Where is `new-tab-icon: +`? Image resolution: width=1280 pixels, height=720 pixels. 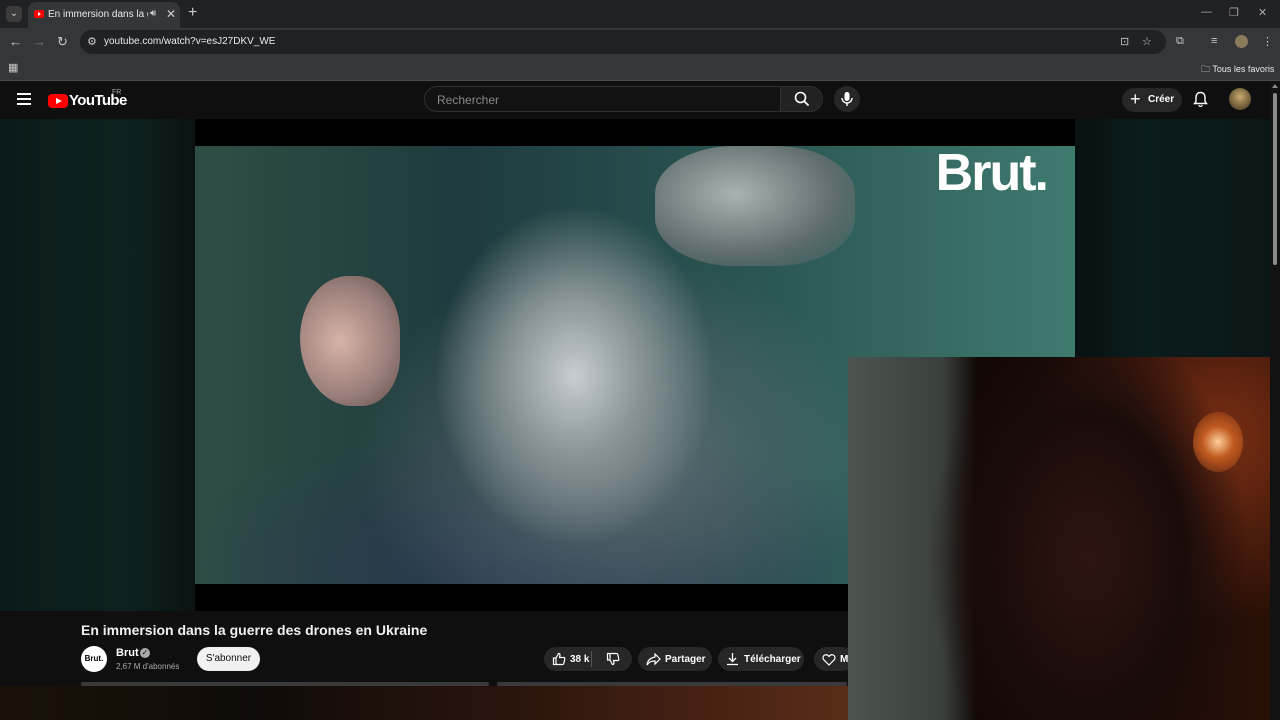 new-tab-icon: + is located at coordinates (192, 13).